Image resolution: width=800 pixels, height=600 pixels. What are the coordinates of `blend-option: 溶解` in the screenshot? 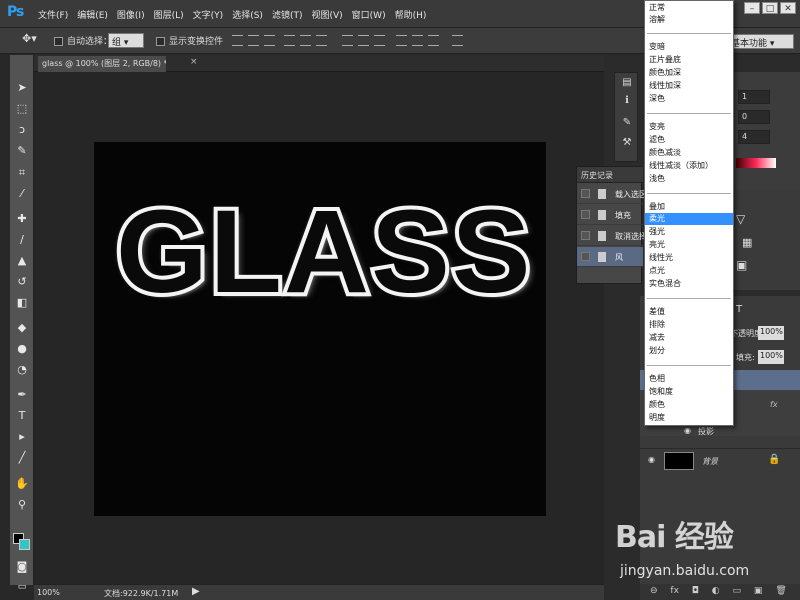 It's located at (689, 20).